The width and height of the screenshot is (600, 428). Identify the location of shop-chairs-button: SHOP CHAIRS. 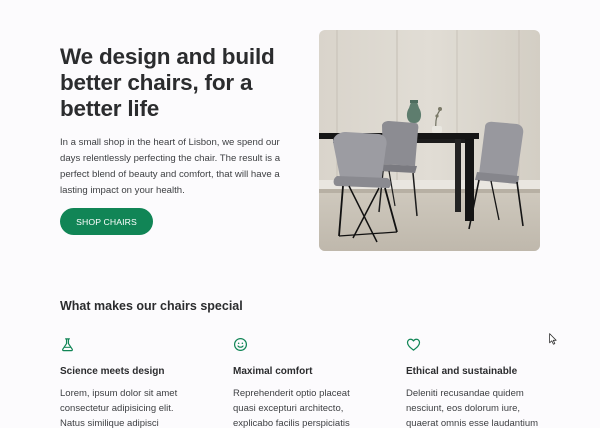
(106, 221).